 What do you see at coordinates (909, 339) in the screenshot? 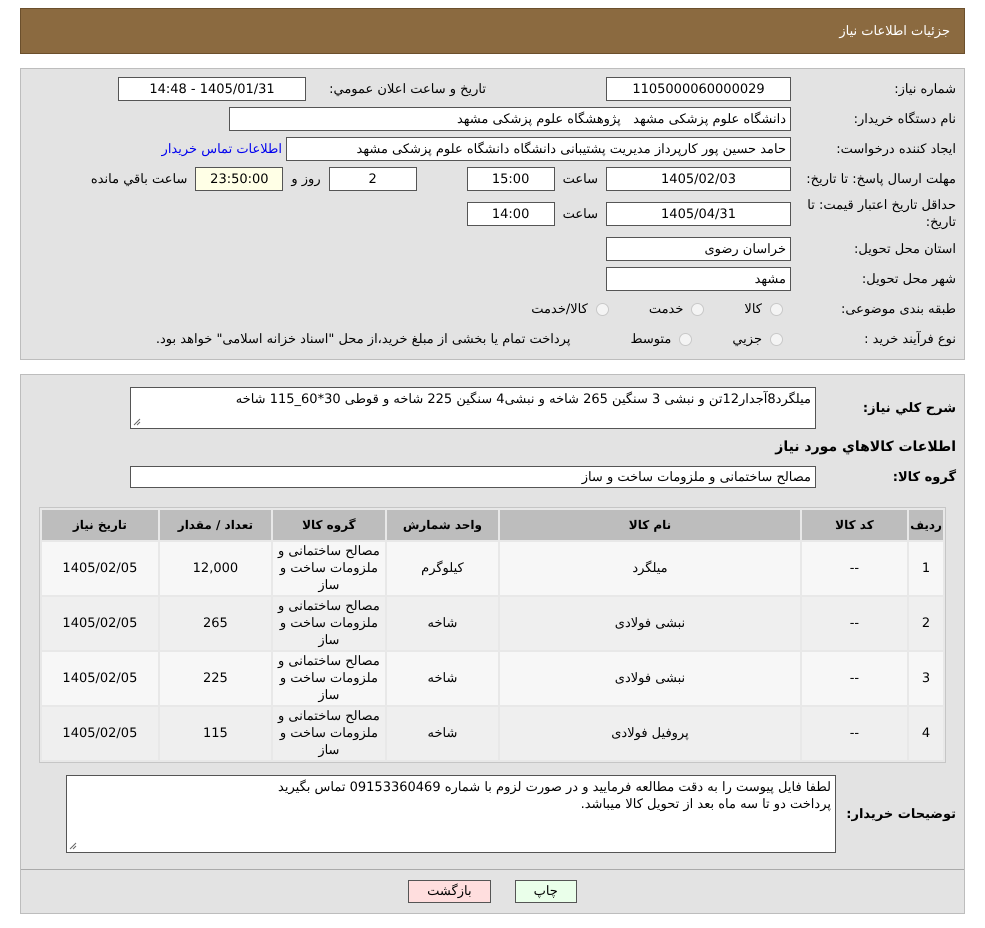
I see `field-label: نوع فرآیند خرید :` at bounding box center [909, 339].